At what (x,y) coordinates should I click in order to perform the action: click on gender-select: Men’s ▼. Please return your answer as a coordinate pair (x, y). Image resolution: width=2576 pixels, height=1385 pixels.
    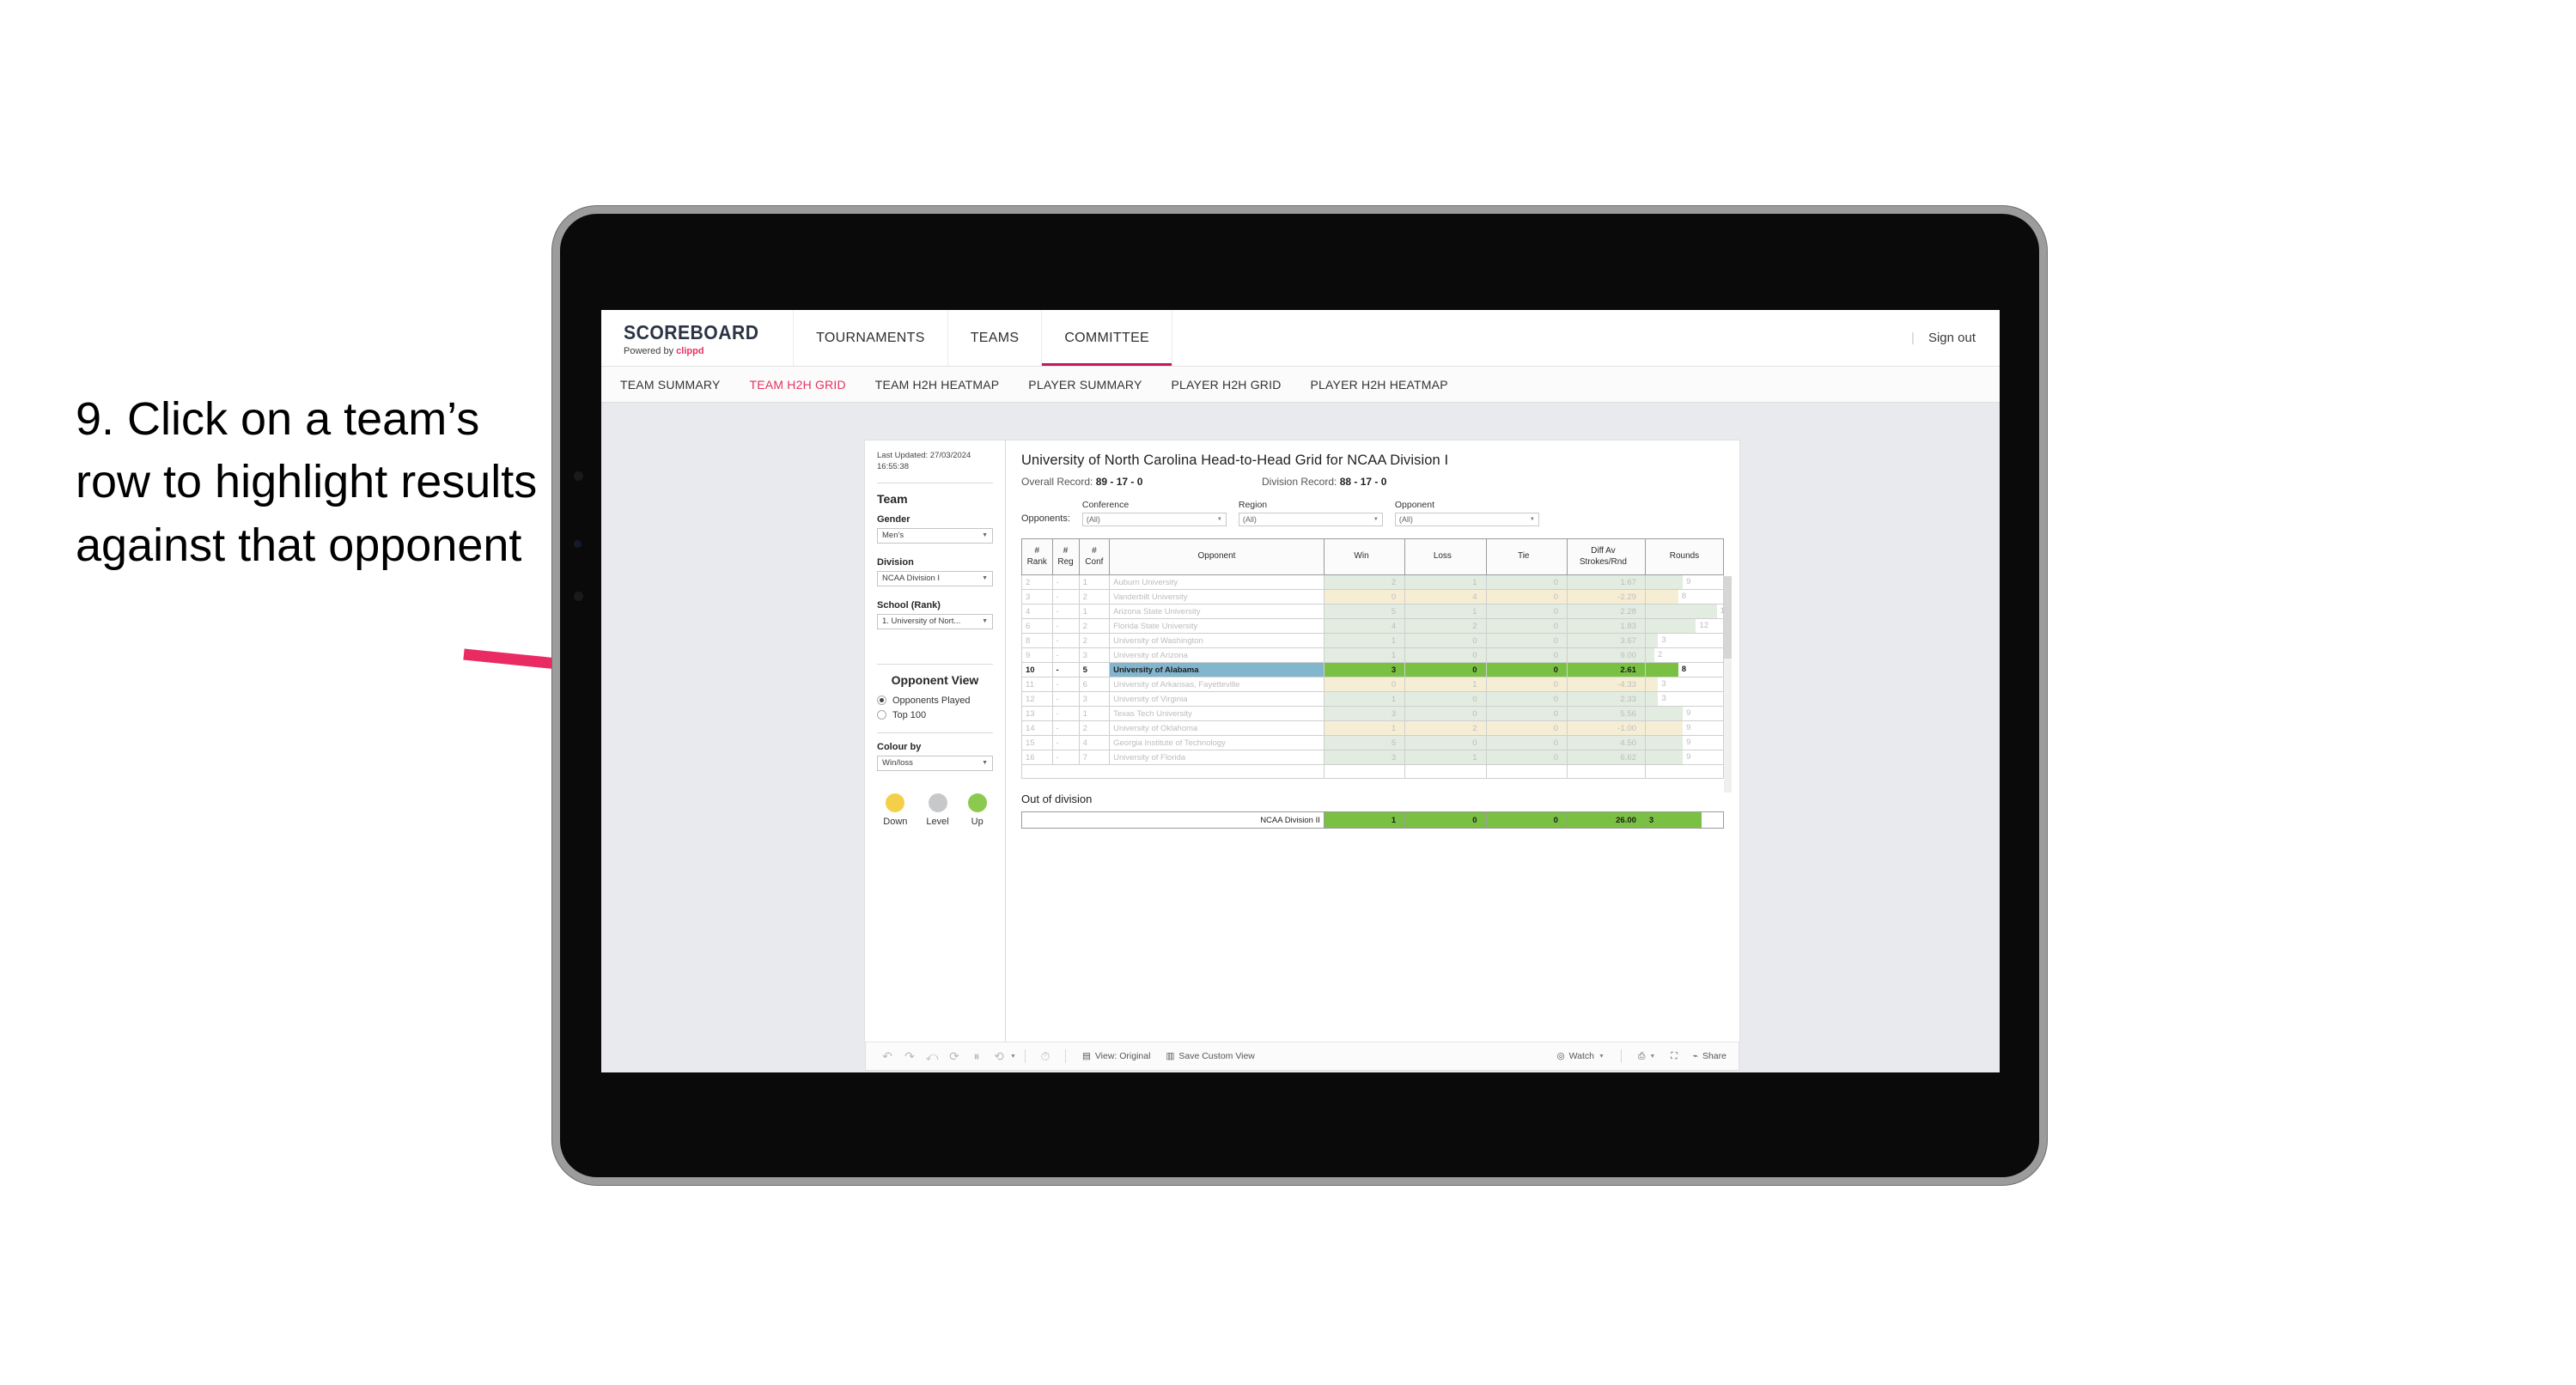
    Looking at the image, I should click on (935, 535).